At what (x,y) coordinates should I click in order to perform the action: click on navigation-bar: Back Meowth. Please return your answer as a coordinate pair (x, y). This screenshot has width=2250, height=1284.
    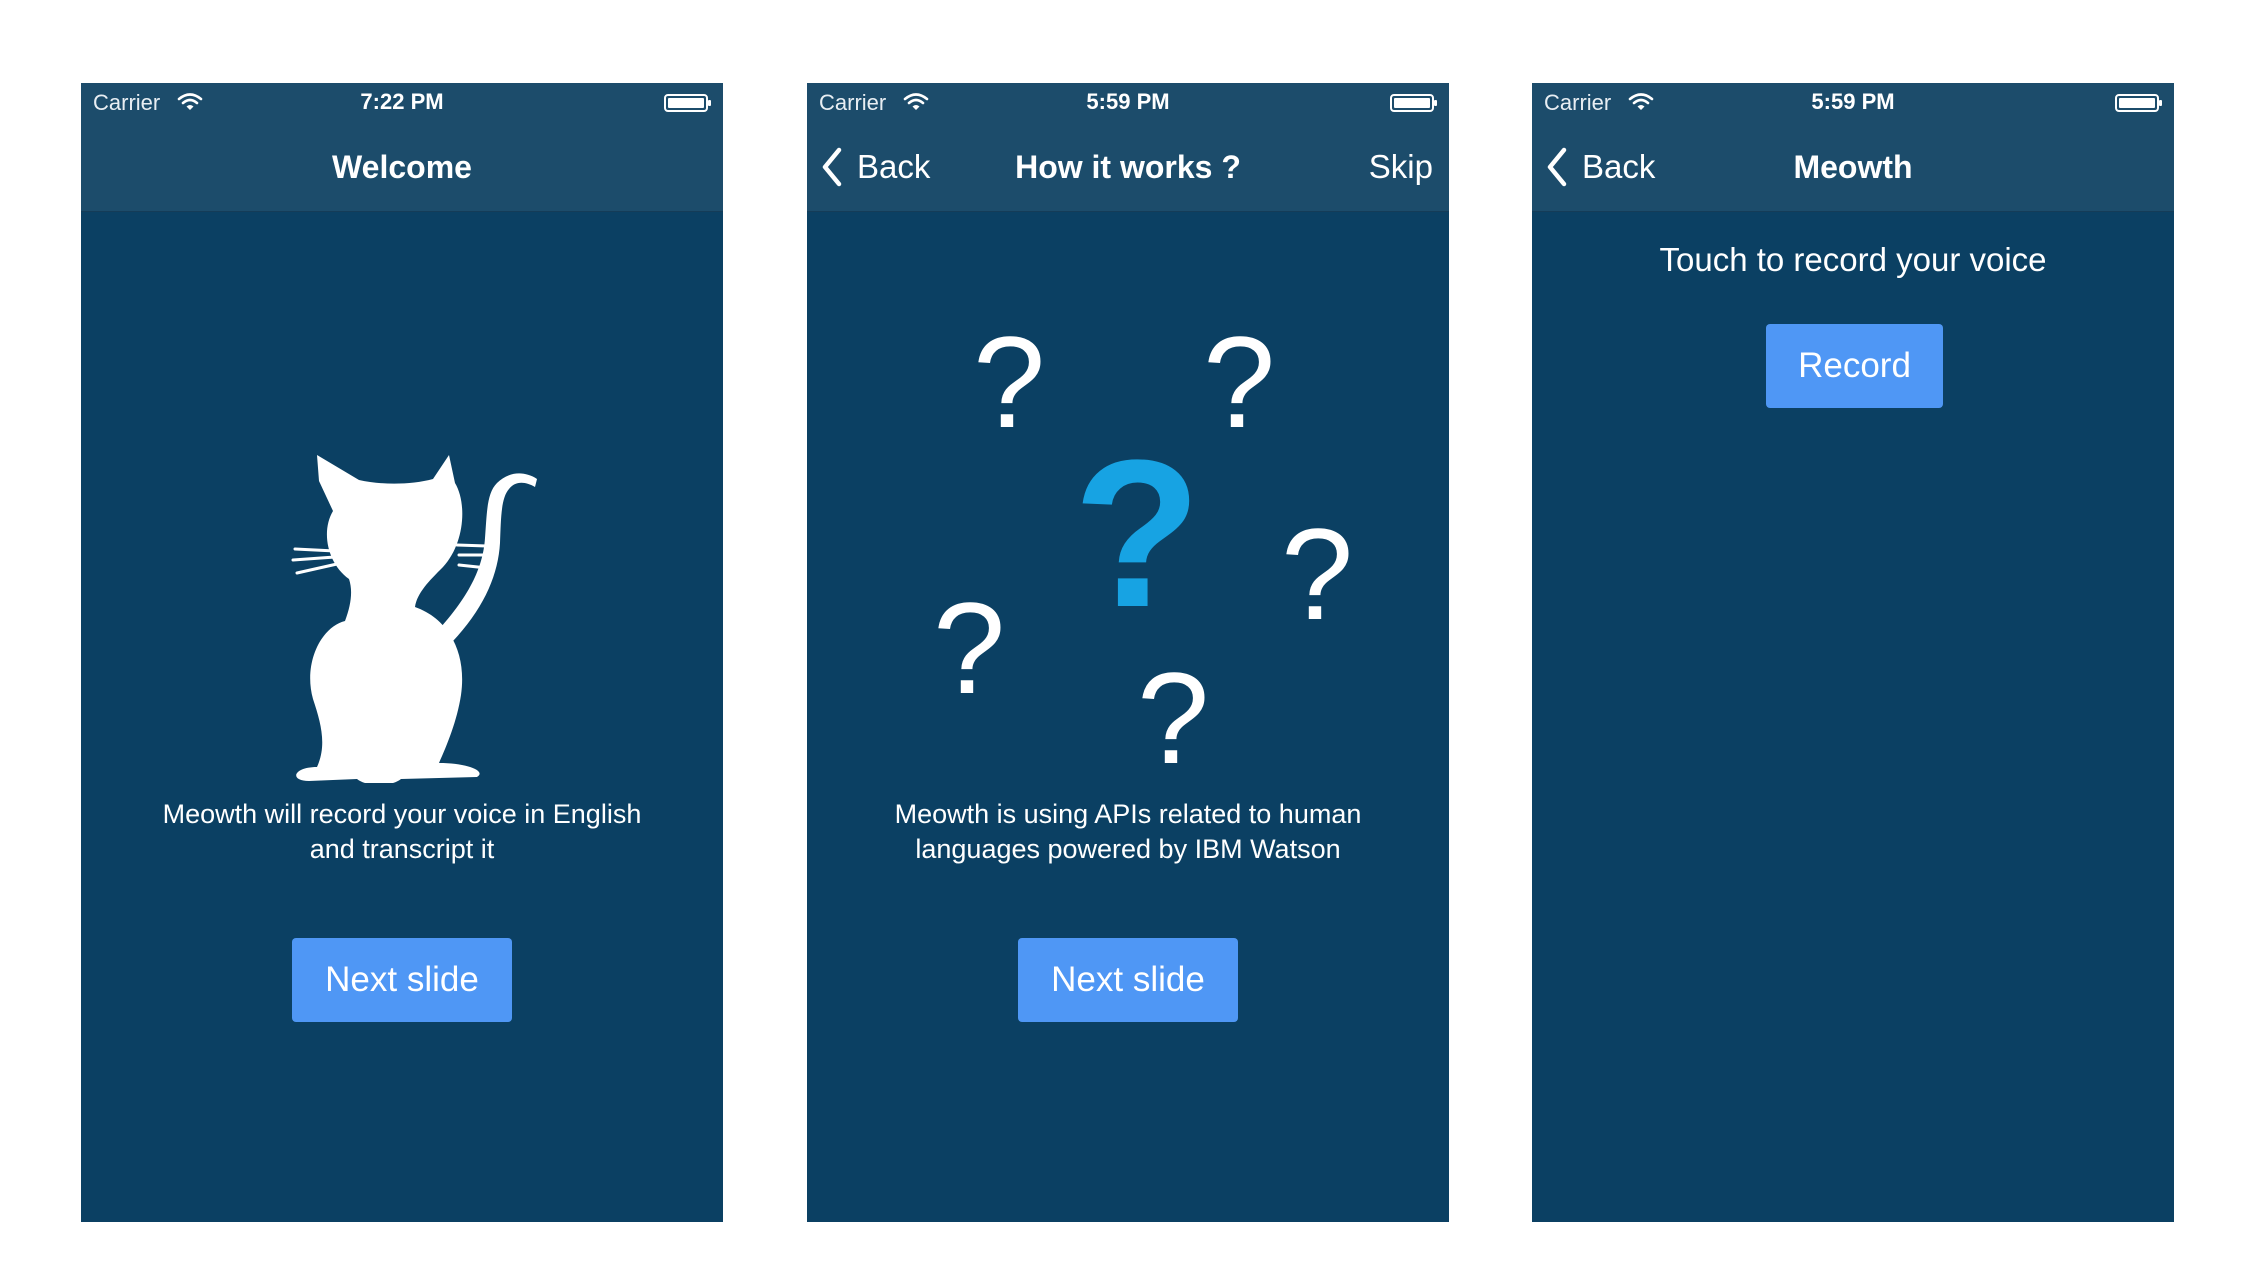
    Looking at the image, I should click on (1853, 167).